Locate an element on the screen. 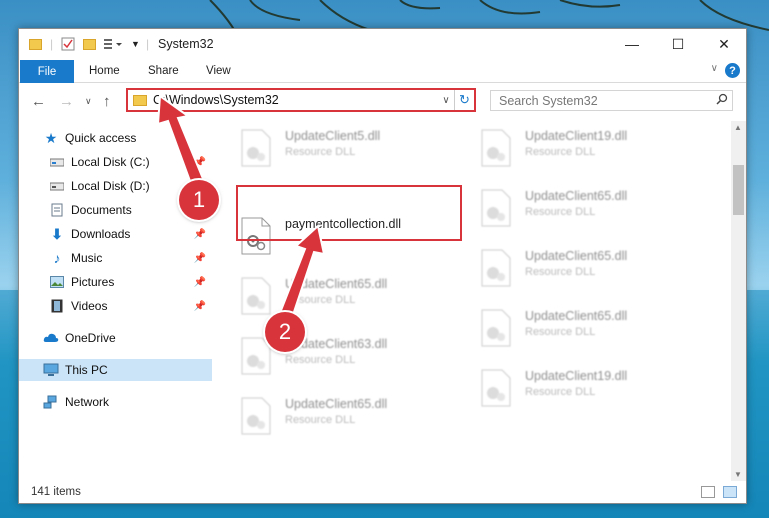  new-folder-icon is located at coordinates (89, 44).